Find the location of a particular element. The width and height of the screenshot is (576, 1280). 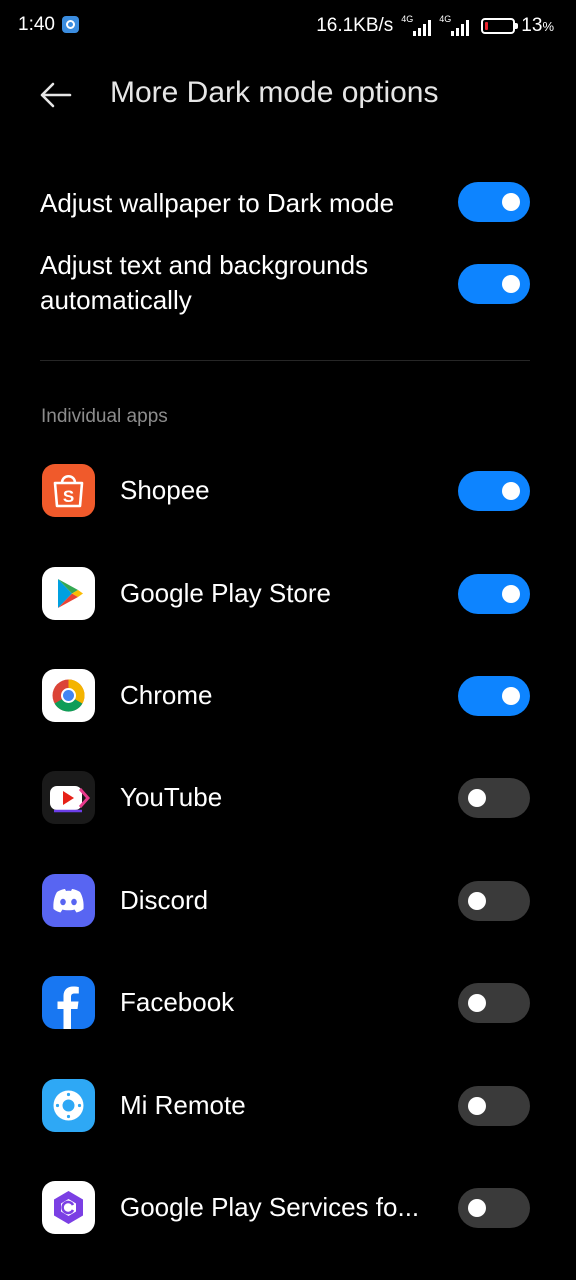

status-bar: 1:40 16.1KB/s 4G 4G 13% is located at coordinates (288, 26).